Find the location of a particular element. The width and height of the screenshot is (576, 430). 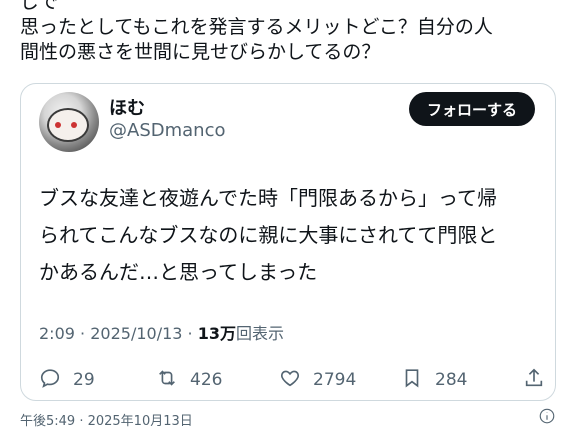

repost-icon is located at coordinates (167, 380).